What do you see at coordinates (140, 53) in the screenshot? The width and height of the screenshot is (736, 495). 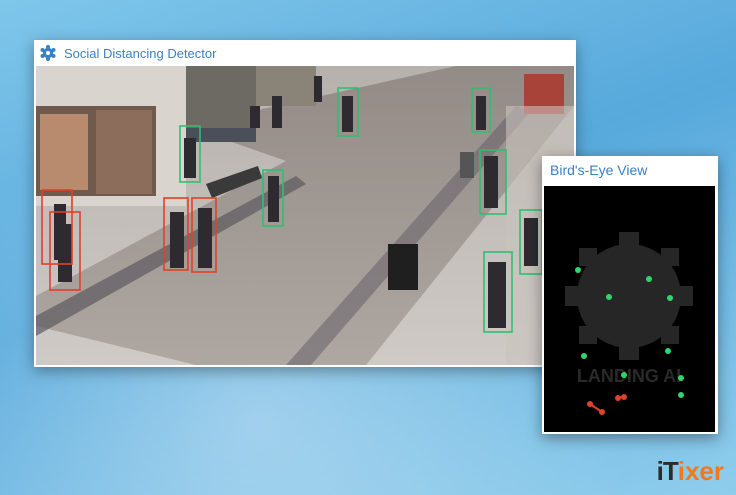 I see `detector-title: Social Distancing Detector` at bounding box center [140, 53].